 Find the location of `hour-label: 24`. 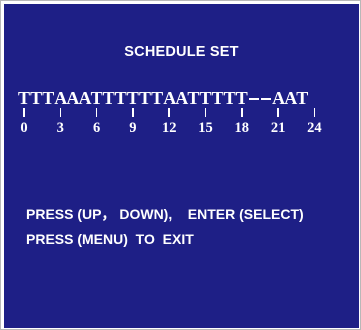

hour-label: 24 is located at coordinates (314, 128).